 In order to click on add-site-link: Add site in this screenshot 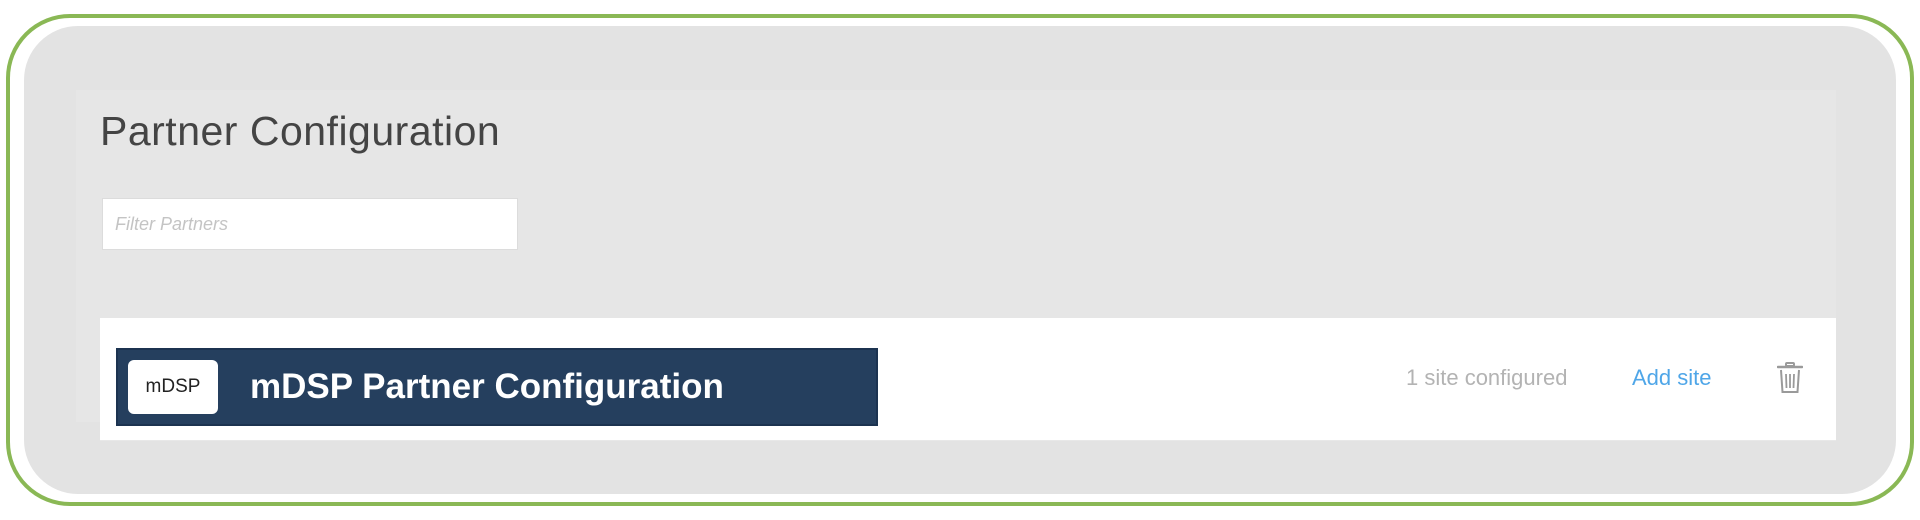, I will do `click(1672, 378)`.